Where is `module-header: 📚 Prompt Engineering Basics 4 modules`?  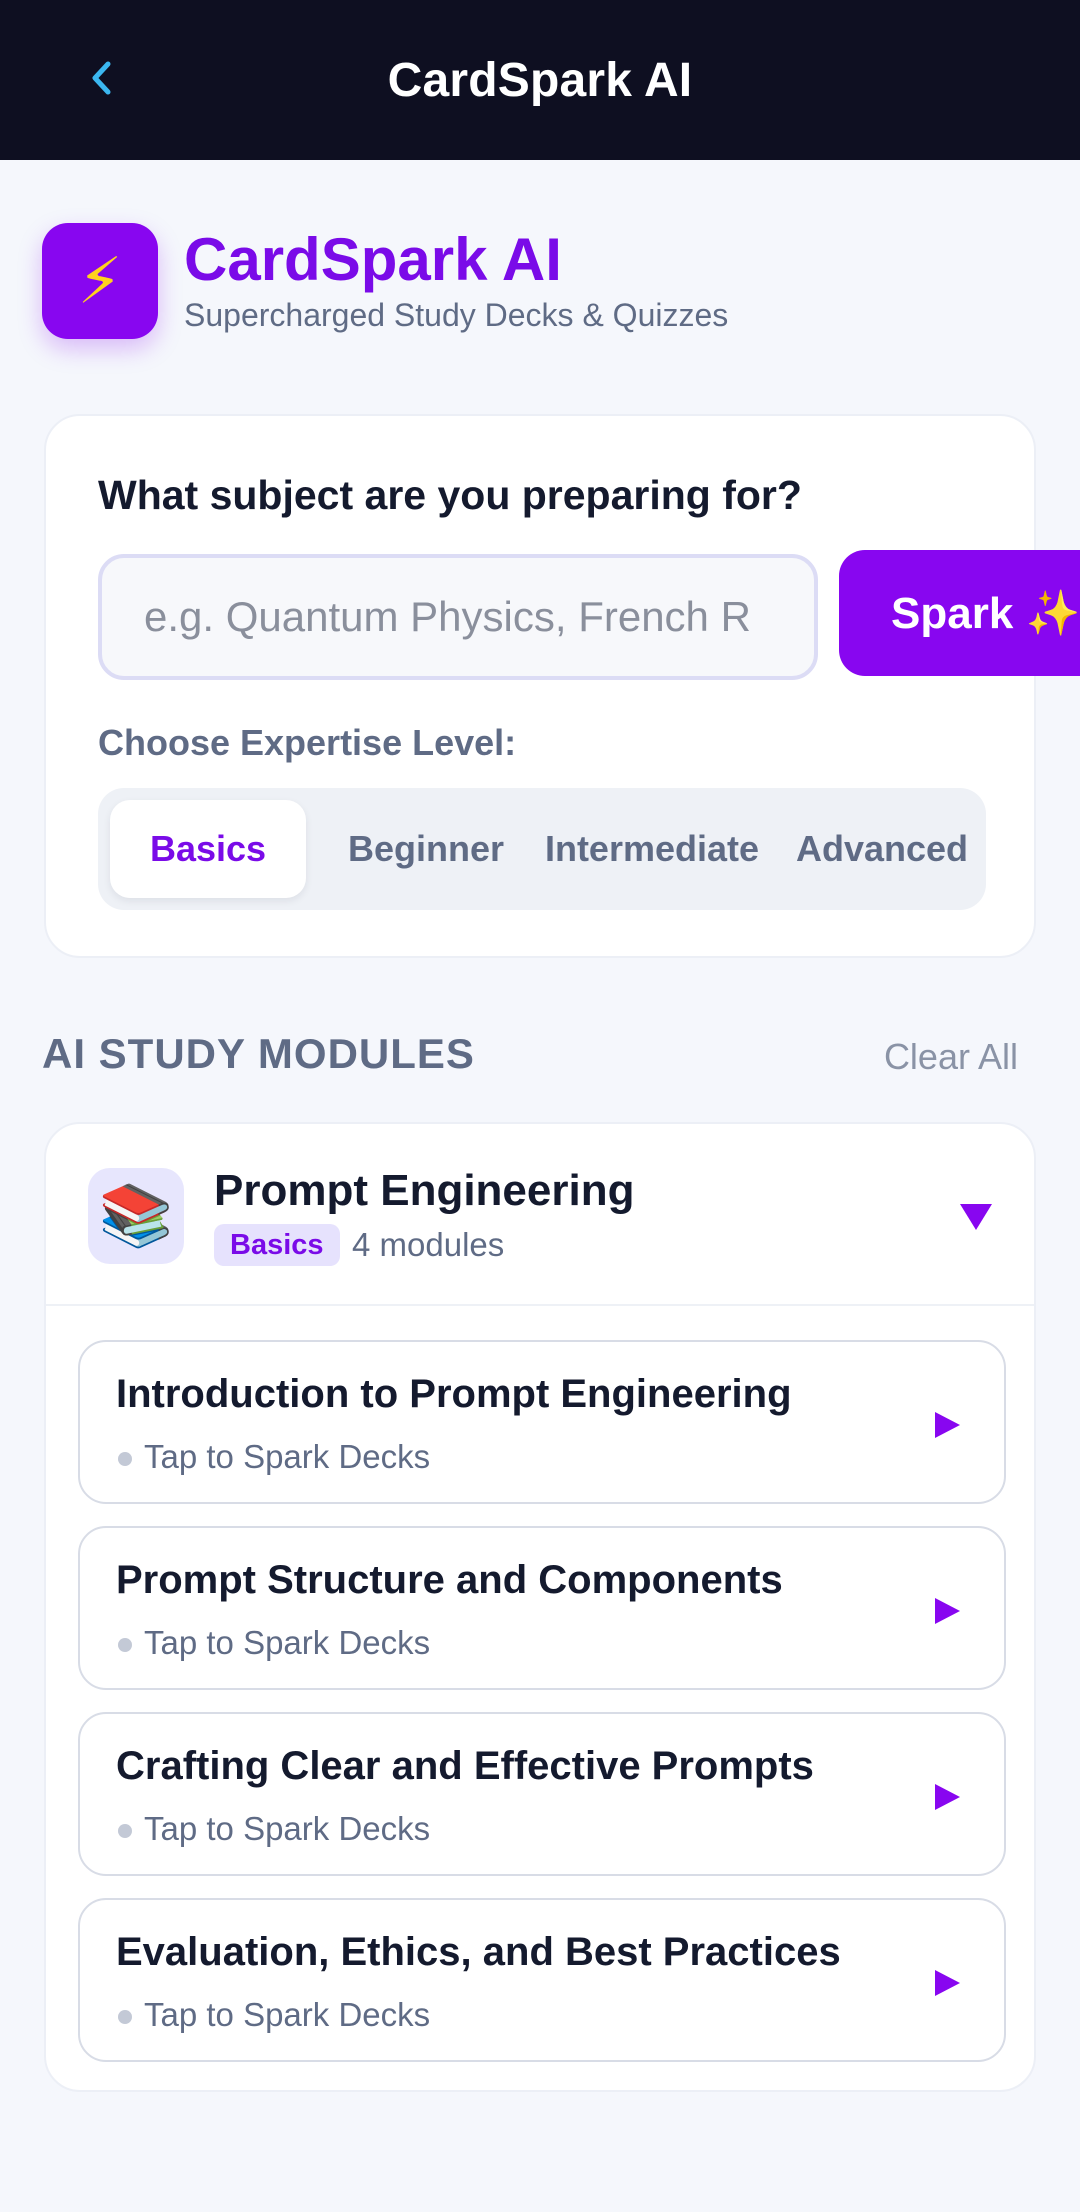
module-header: 📚 Prompt Engineering Basics 4 modules is located at coordinates (540, 1215).